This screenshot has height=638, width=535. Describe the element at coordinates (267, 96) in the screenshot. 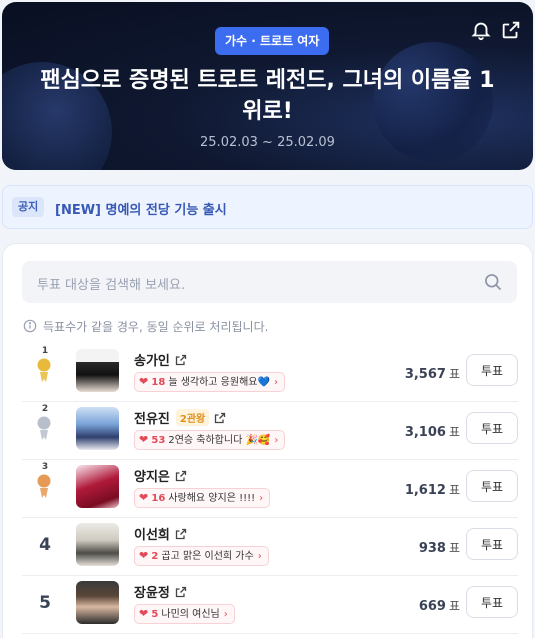

I see `page-title: 팬심으로 증명된 트로트 레전드, 그녀의 이름을 1위로!` at that location.